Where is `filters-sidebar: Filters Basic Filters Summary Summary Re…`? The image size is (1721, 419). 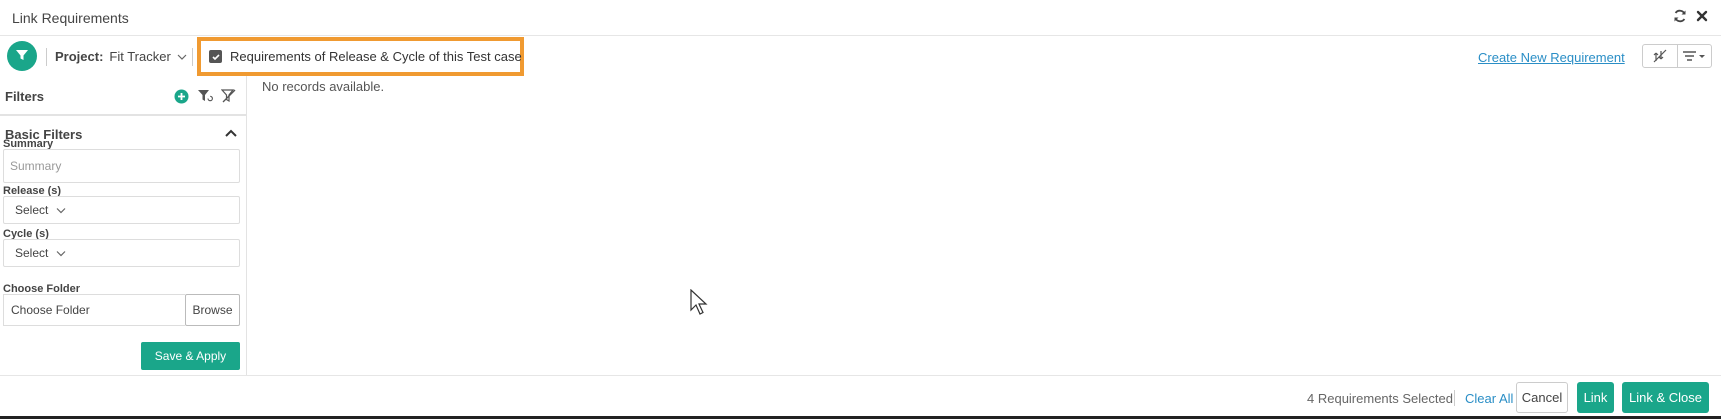 filters-sidebar: Filters Basic Filters Summary Summary Re… is located at coordinates (123, 226).